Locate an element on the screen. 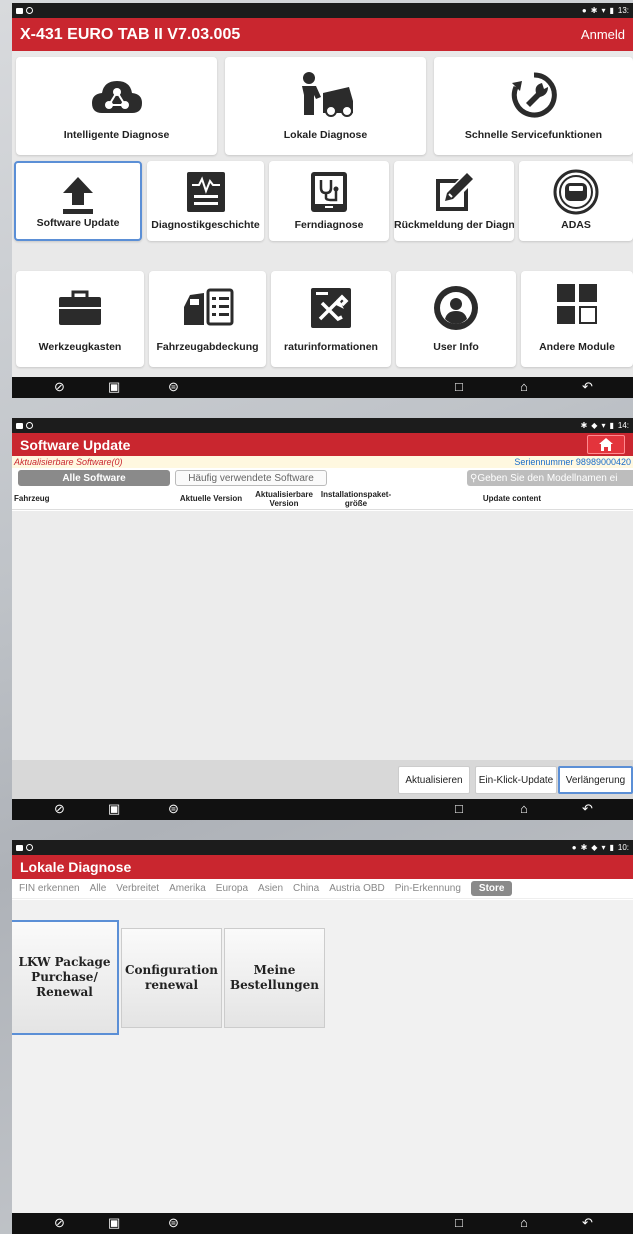 Image resolution: width=633 pixels, height=1234 pixels. home-icon is located at coordinates (606, 444).